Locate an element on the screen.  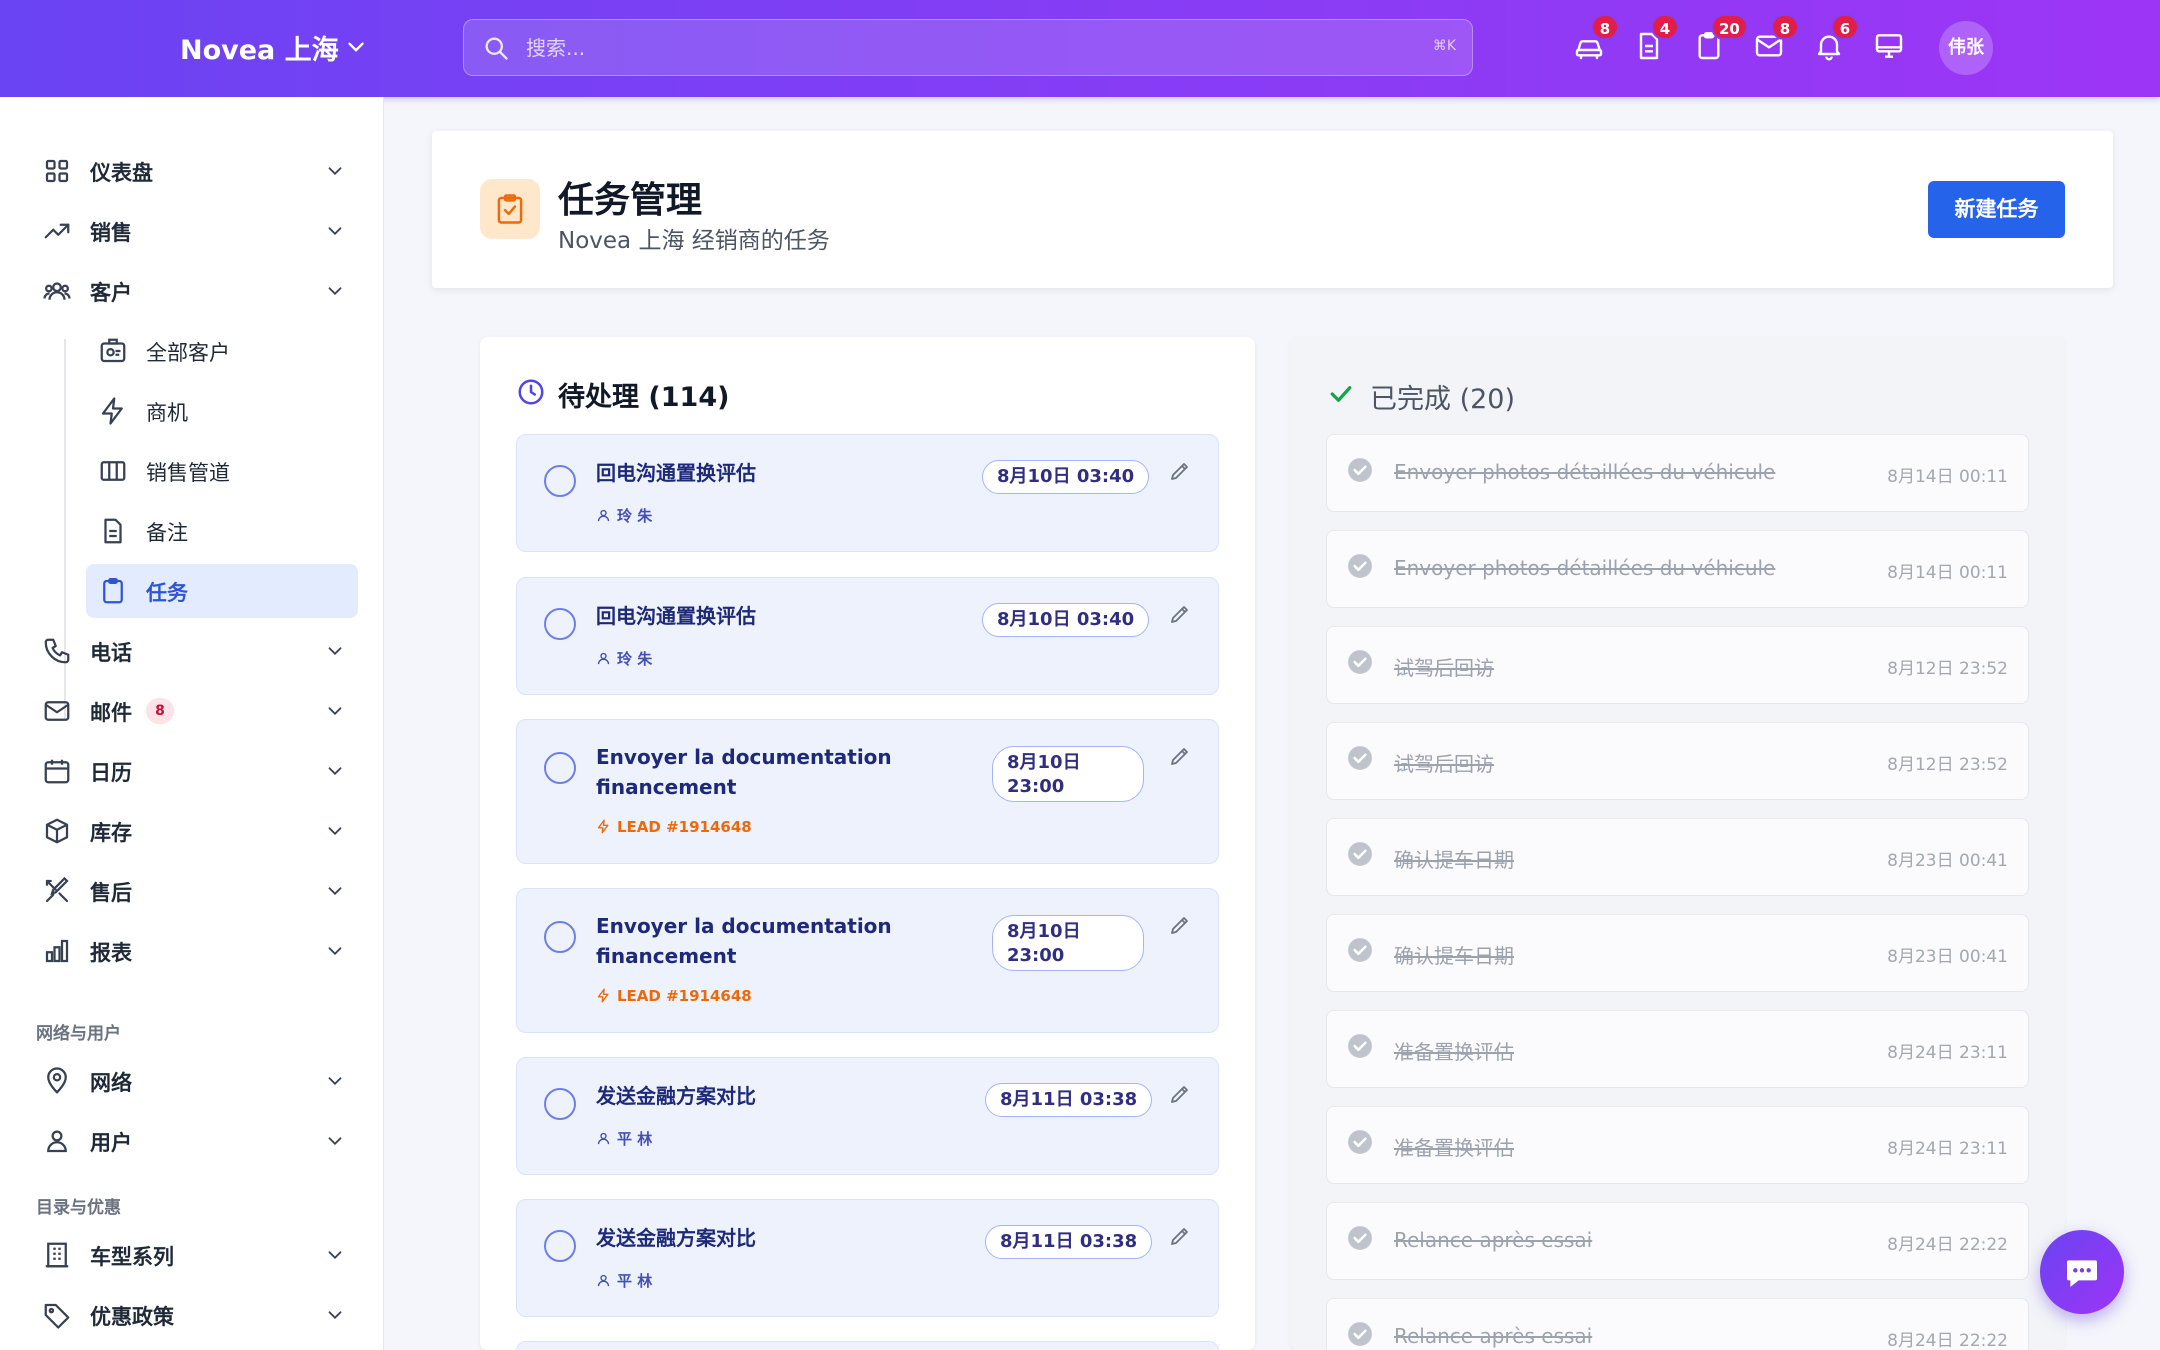
sidebar-item-label: 邮件 is located at coordinates (111, 713).